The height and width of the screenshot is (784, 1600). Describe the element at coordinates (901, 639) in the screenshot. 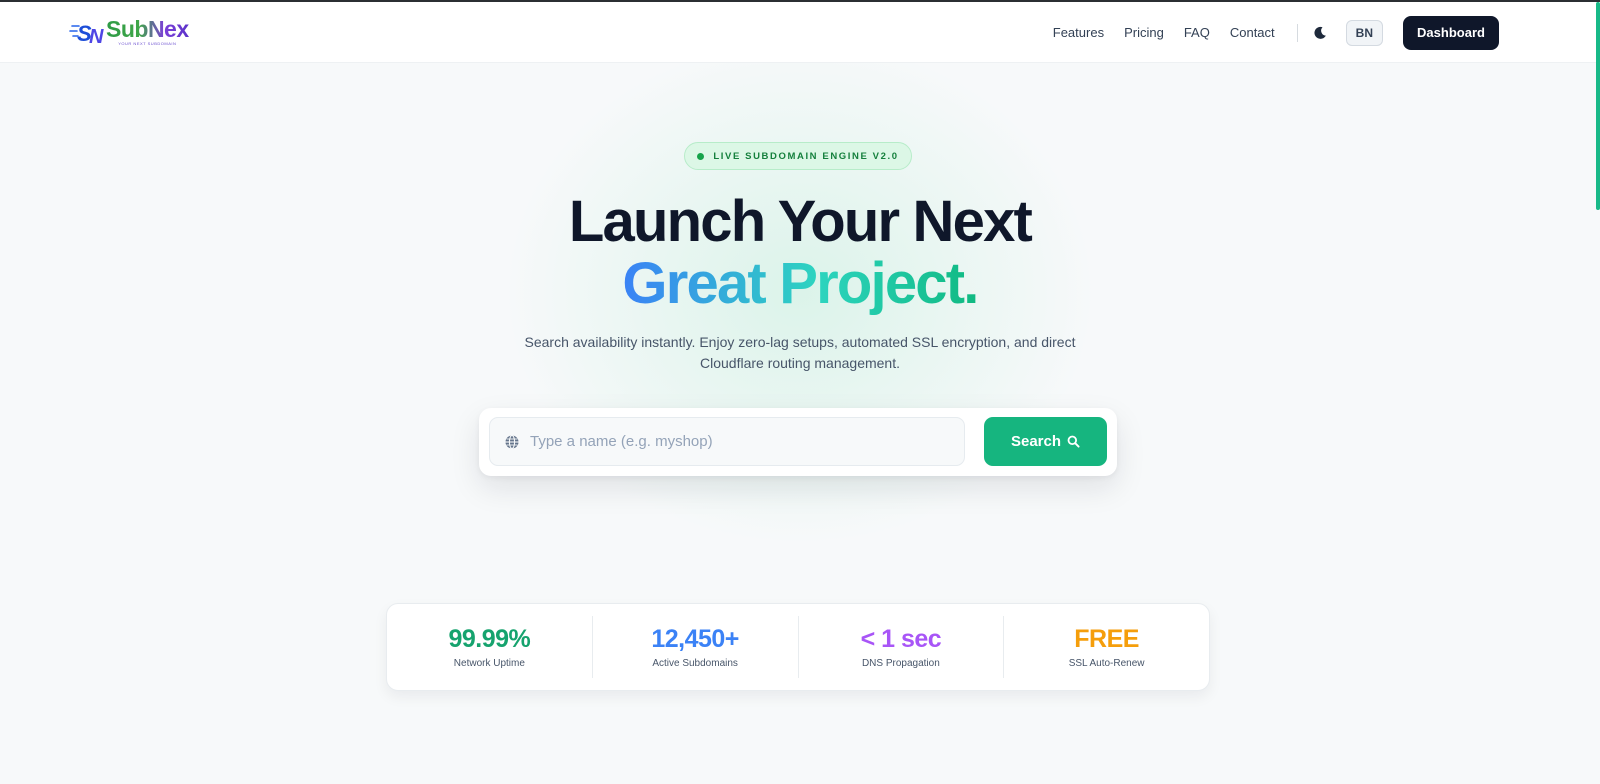

I see `stat-value: < 1 sec` at that location.